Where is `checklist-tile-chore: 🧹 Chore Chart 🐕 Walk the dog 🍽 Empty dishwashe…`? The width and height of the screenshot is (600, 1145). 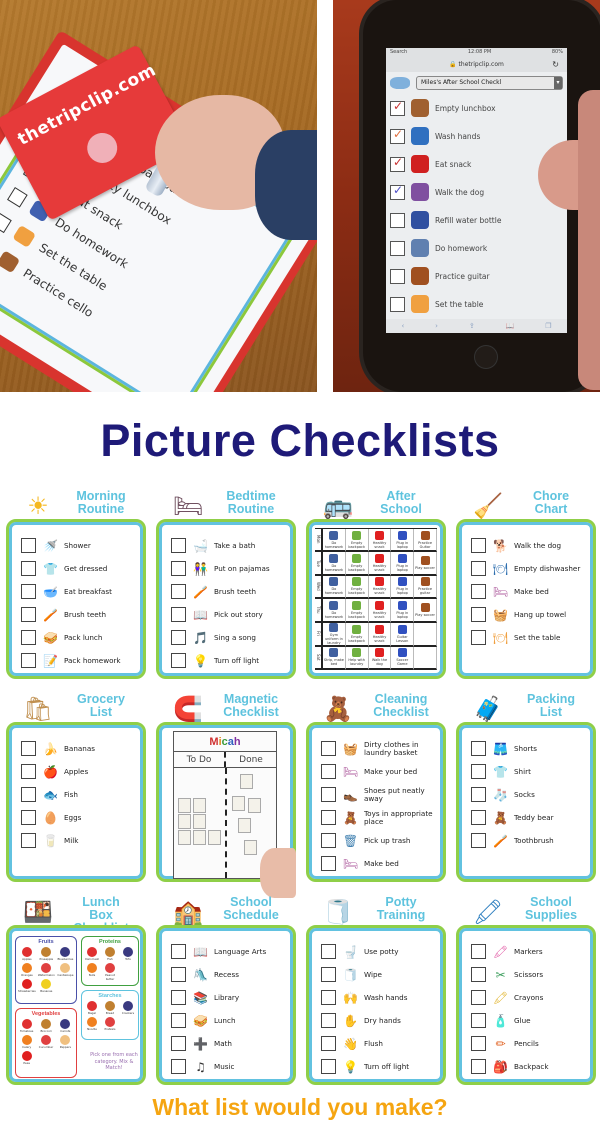 checklist-tile-chore: 🧹 Chore Chart 🐕 Walk the dog 🍽 Empty dishwashe… is located at coordinates (526, 584).